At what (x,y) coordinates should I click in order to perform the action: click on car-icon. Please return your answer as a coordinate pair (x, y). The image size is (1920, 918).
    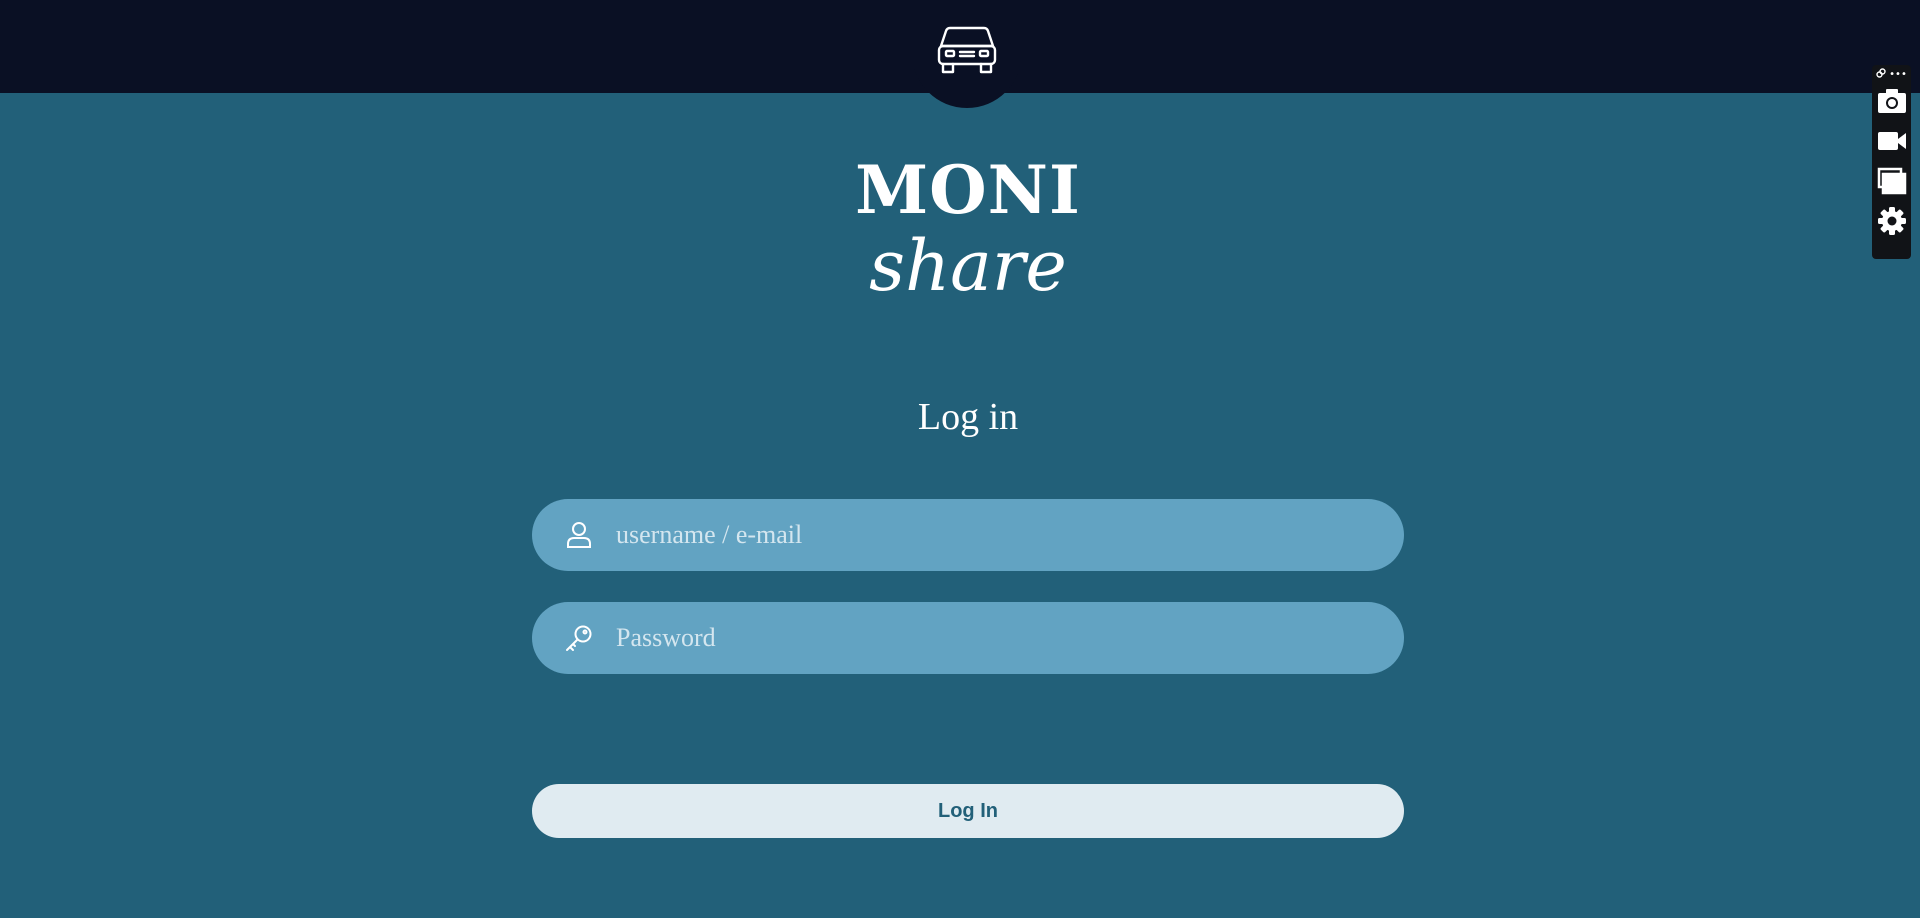
    Looking at the image, I should click on (967, 41).